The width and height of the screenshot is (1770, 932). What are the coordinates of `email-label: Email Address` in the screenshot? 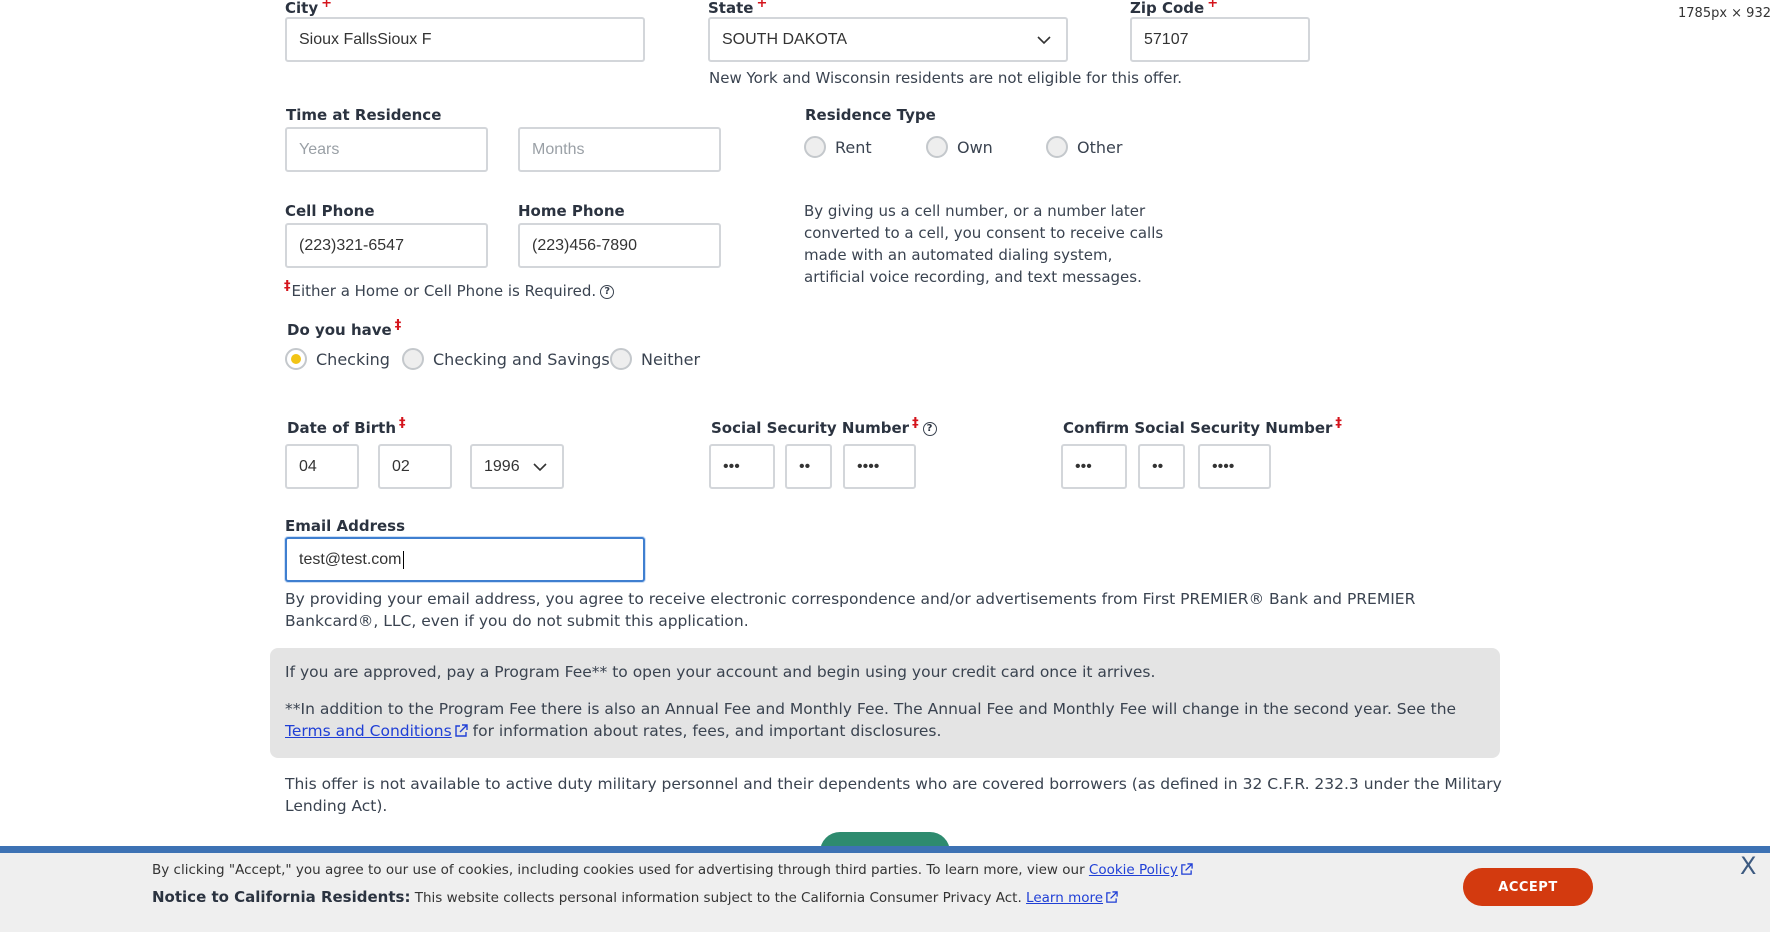 It's located at (345, 526).